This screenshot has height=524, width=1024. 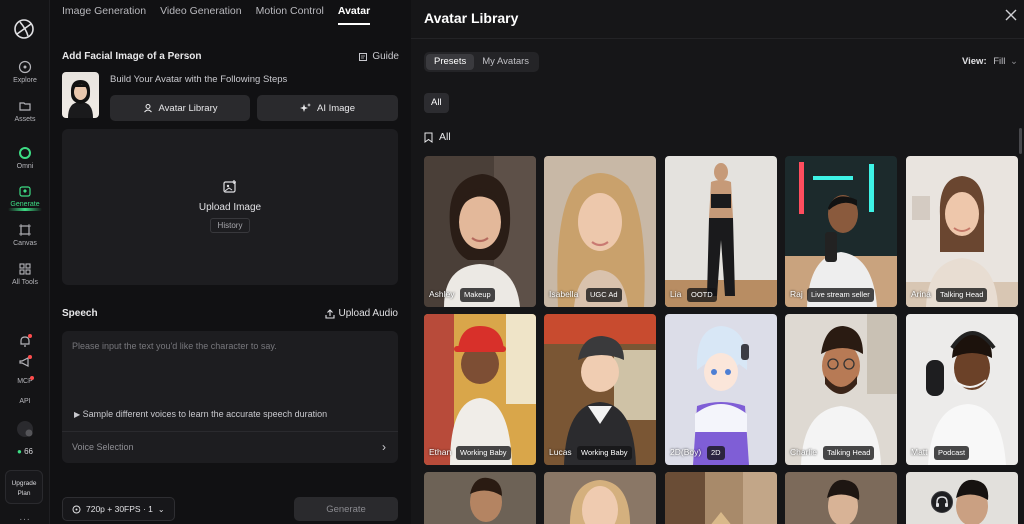 I want to click on sidebar-item-label: Generate, so click(x=25, y=204).